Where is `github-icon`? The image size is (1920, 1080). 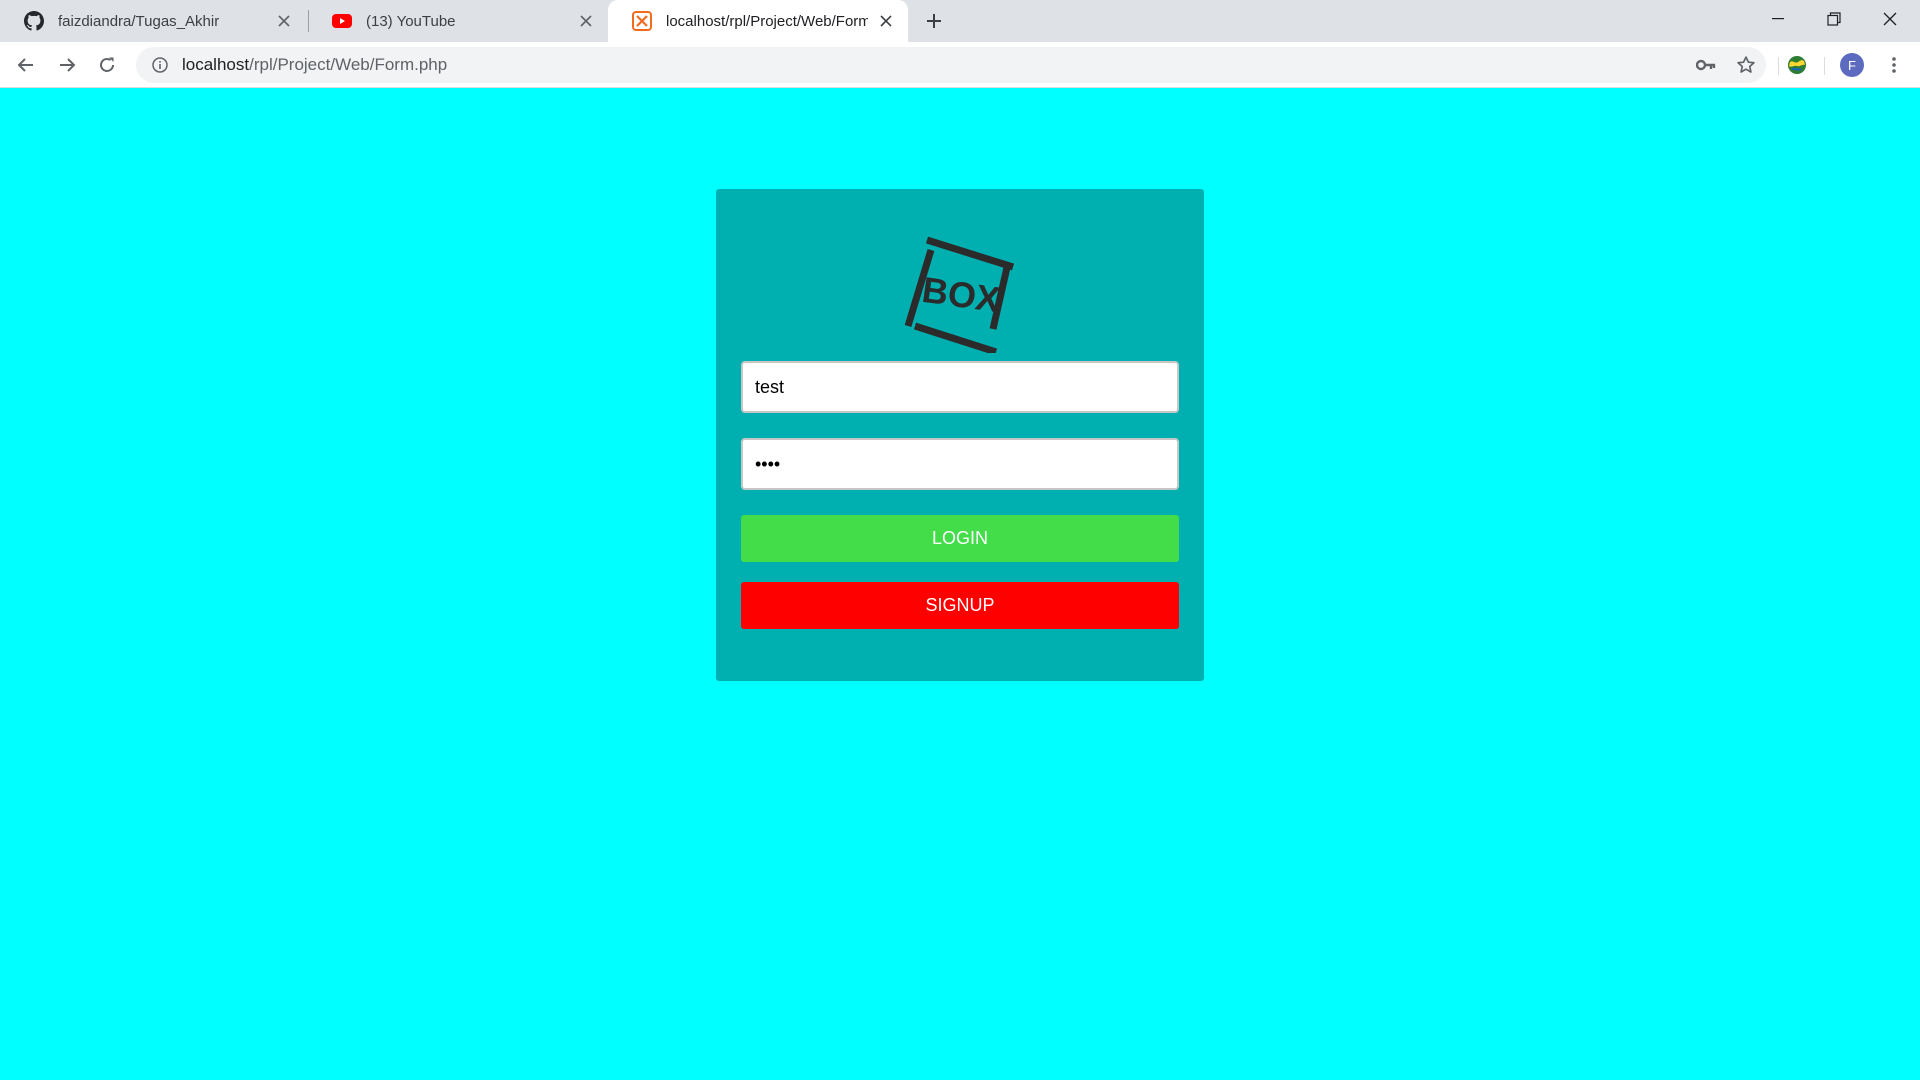
github-icon is located at coordinates (34, 21).